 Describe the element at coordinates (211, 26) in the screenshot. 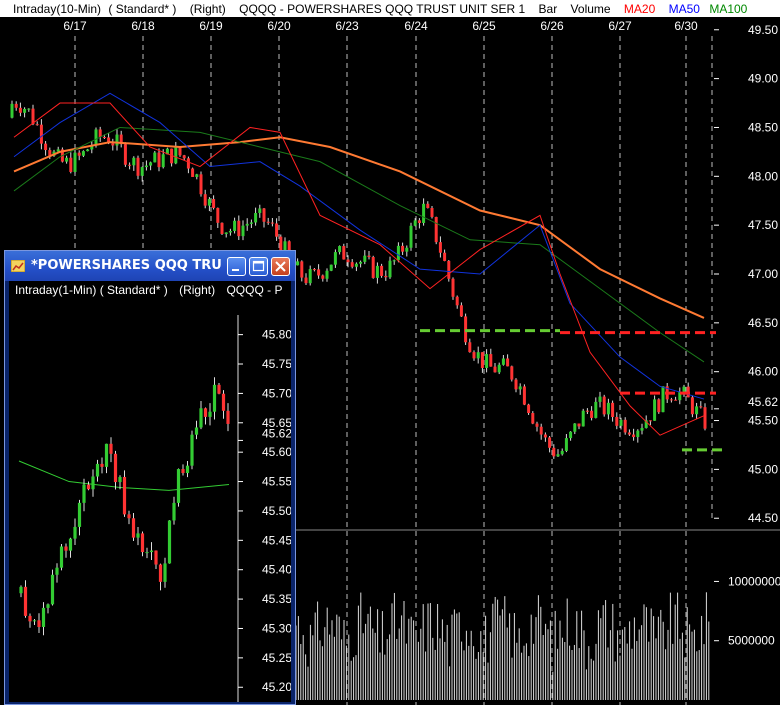

I see `date-label: 6/19` at that location.